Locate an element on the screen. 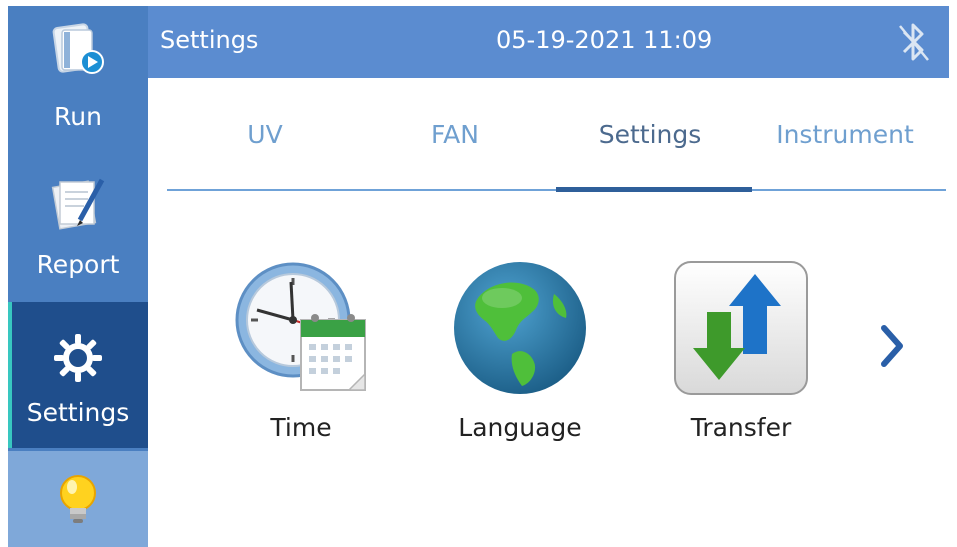 Image resolution: width=957 pixels, height=547 pixels. transfer-button: Transfer is located at coordinates (741, 358).